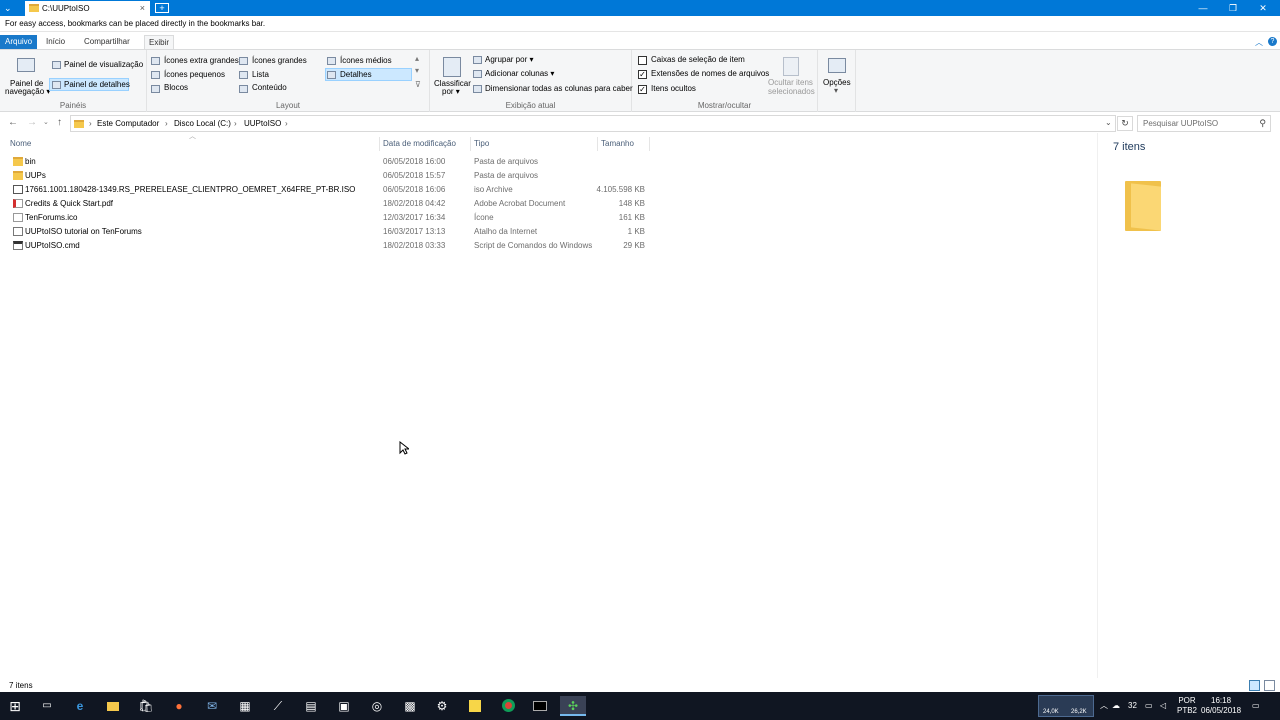 The width and height of the screenshot is (1280, 720). What do you see at coordinates (540, 706) in the screenshot?
I see `command-prompt-icon` at bounding box center [540, 706].